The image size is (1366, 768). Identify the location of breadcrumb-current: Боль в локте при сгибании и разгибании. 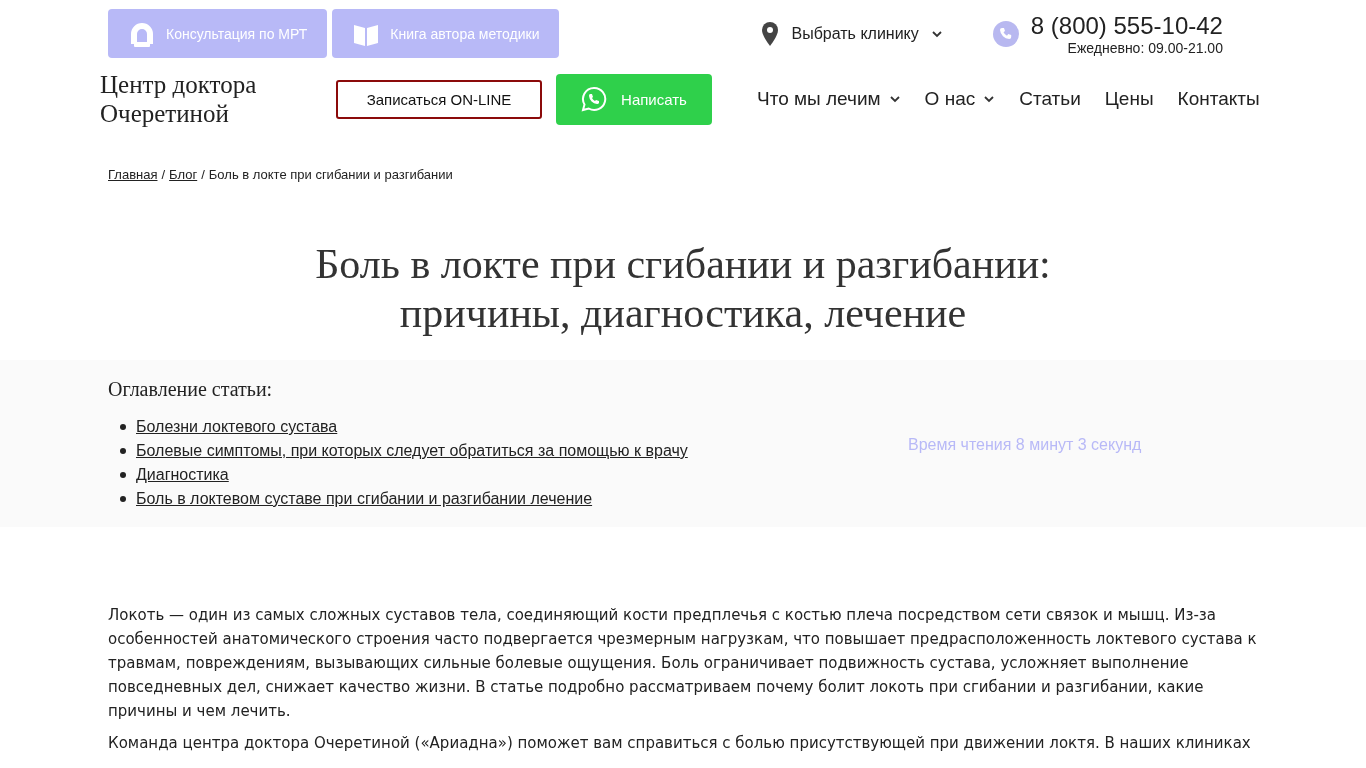
(330, 174).